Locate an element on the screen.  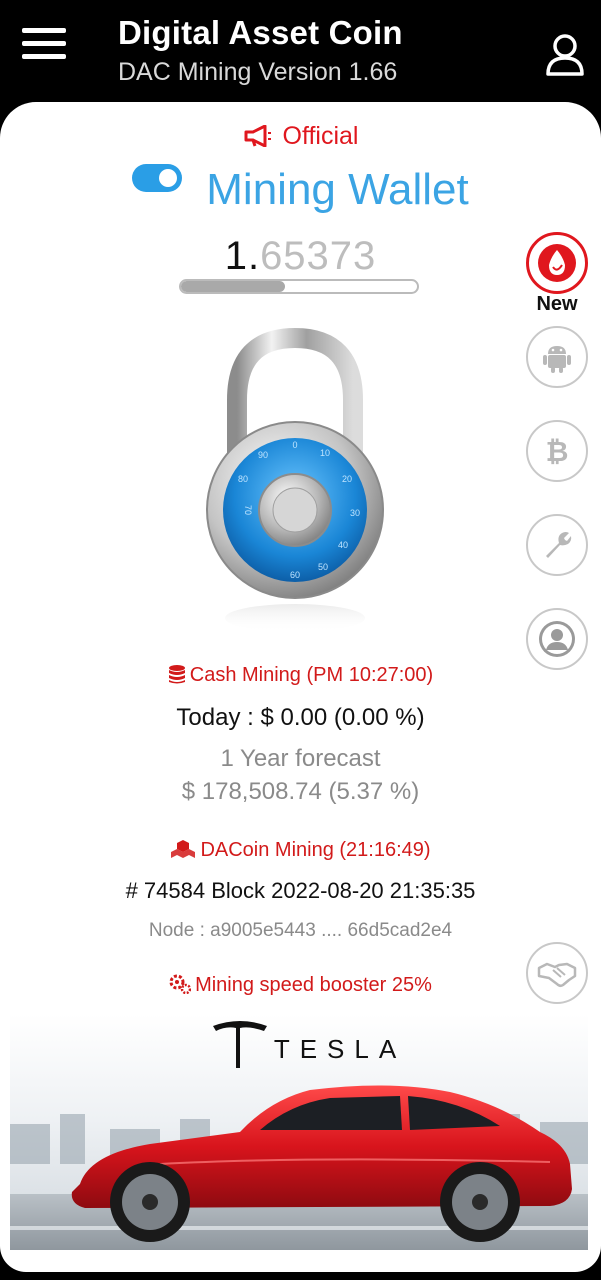
svg-text: 10 is located at coordinates (325, 453).